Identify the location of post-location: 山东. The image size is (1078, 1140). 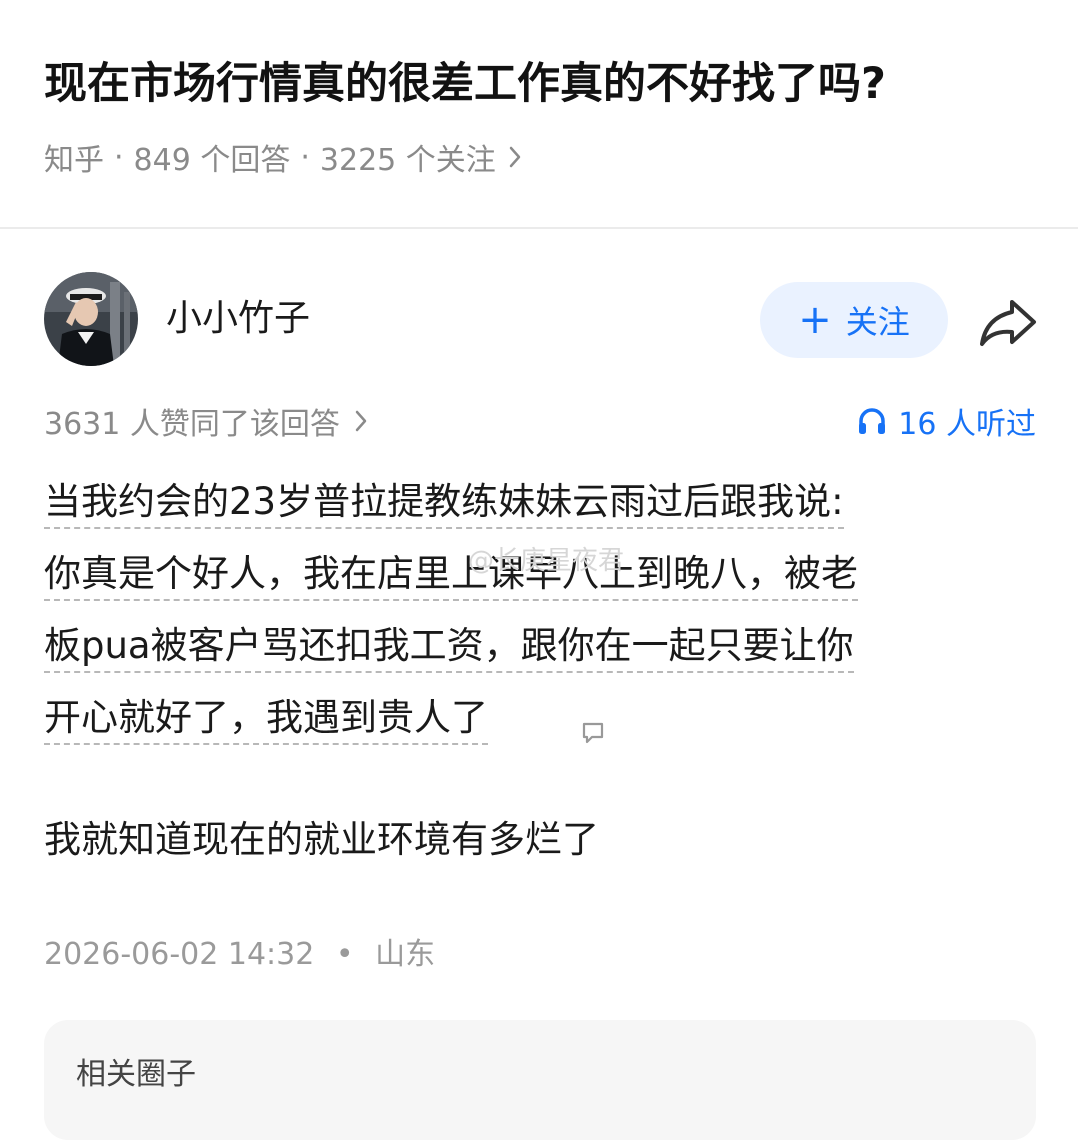
(405, 954).